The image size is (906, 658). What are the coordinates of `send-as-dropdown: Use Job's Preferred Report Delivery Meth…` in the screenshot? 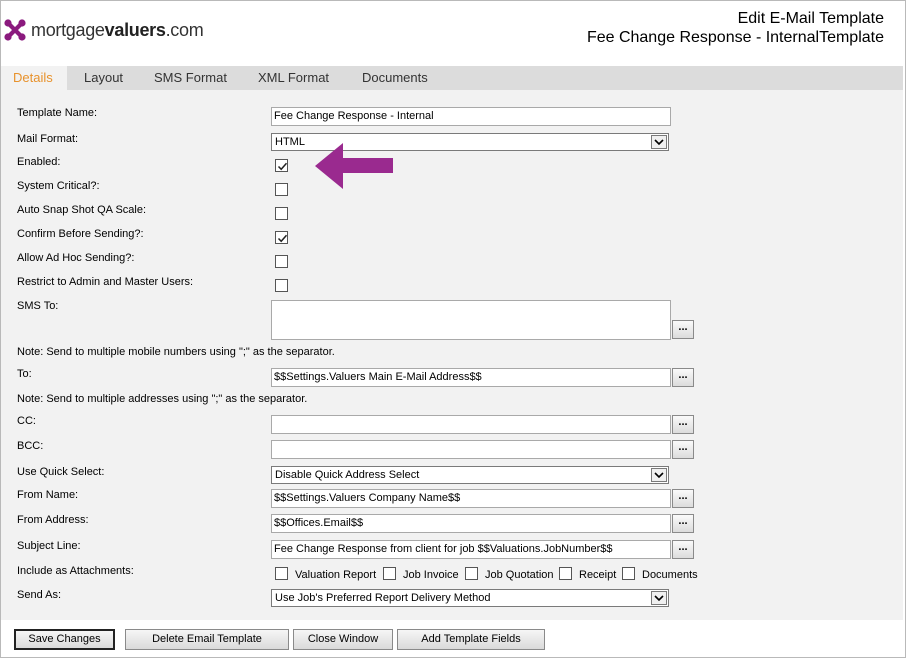 It's located at (470, 598).